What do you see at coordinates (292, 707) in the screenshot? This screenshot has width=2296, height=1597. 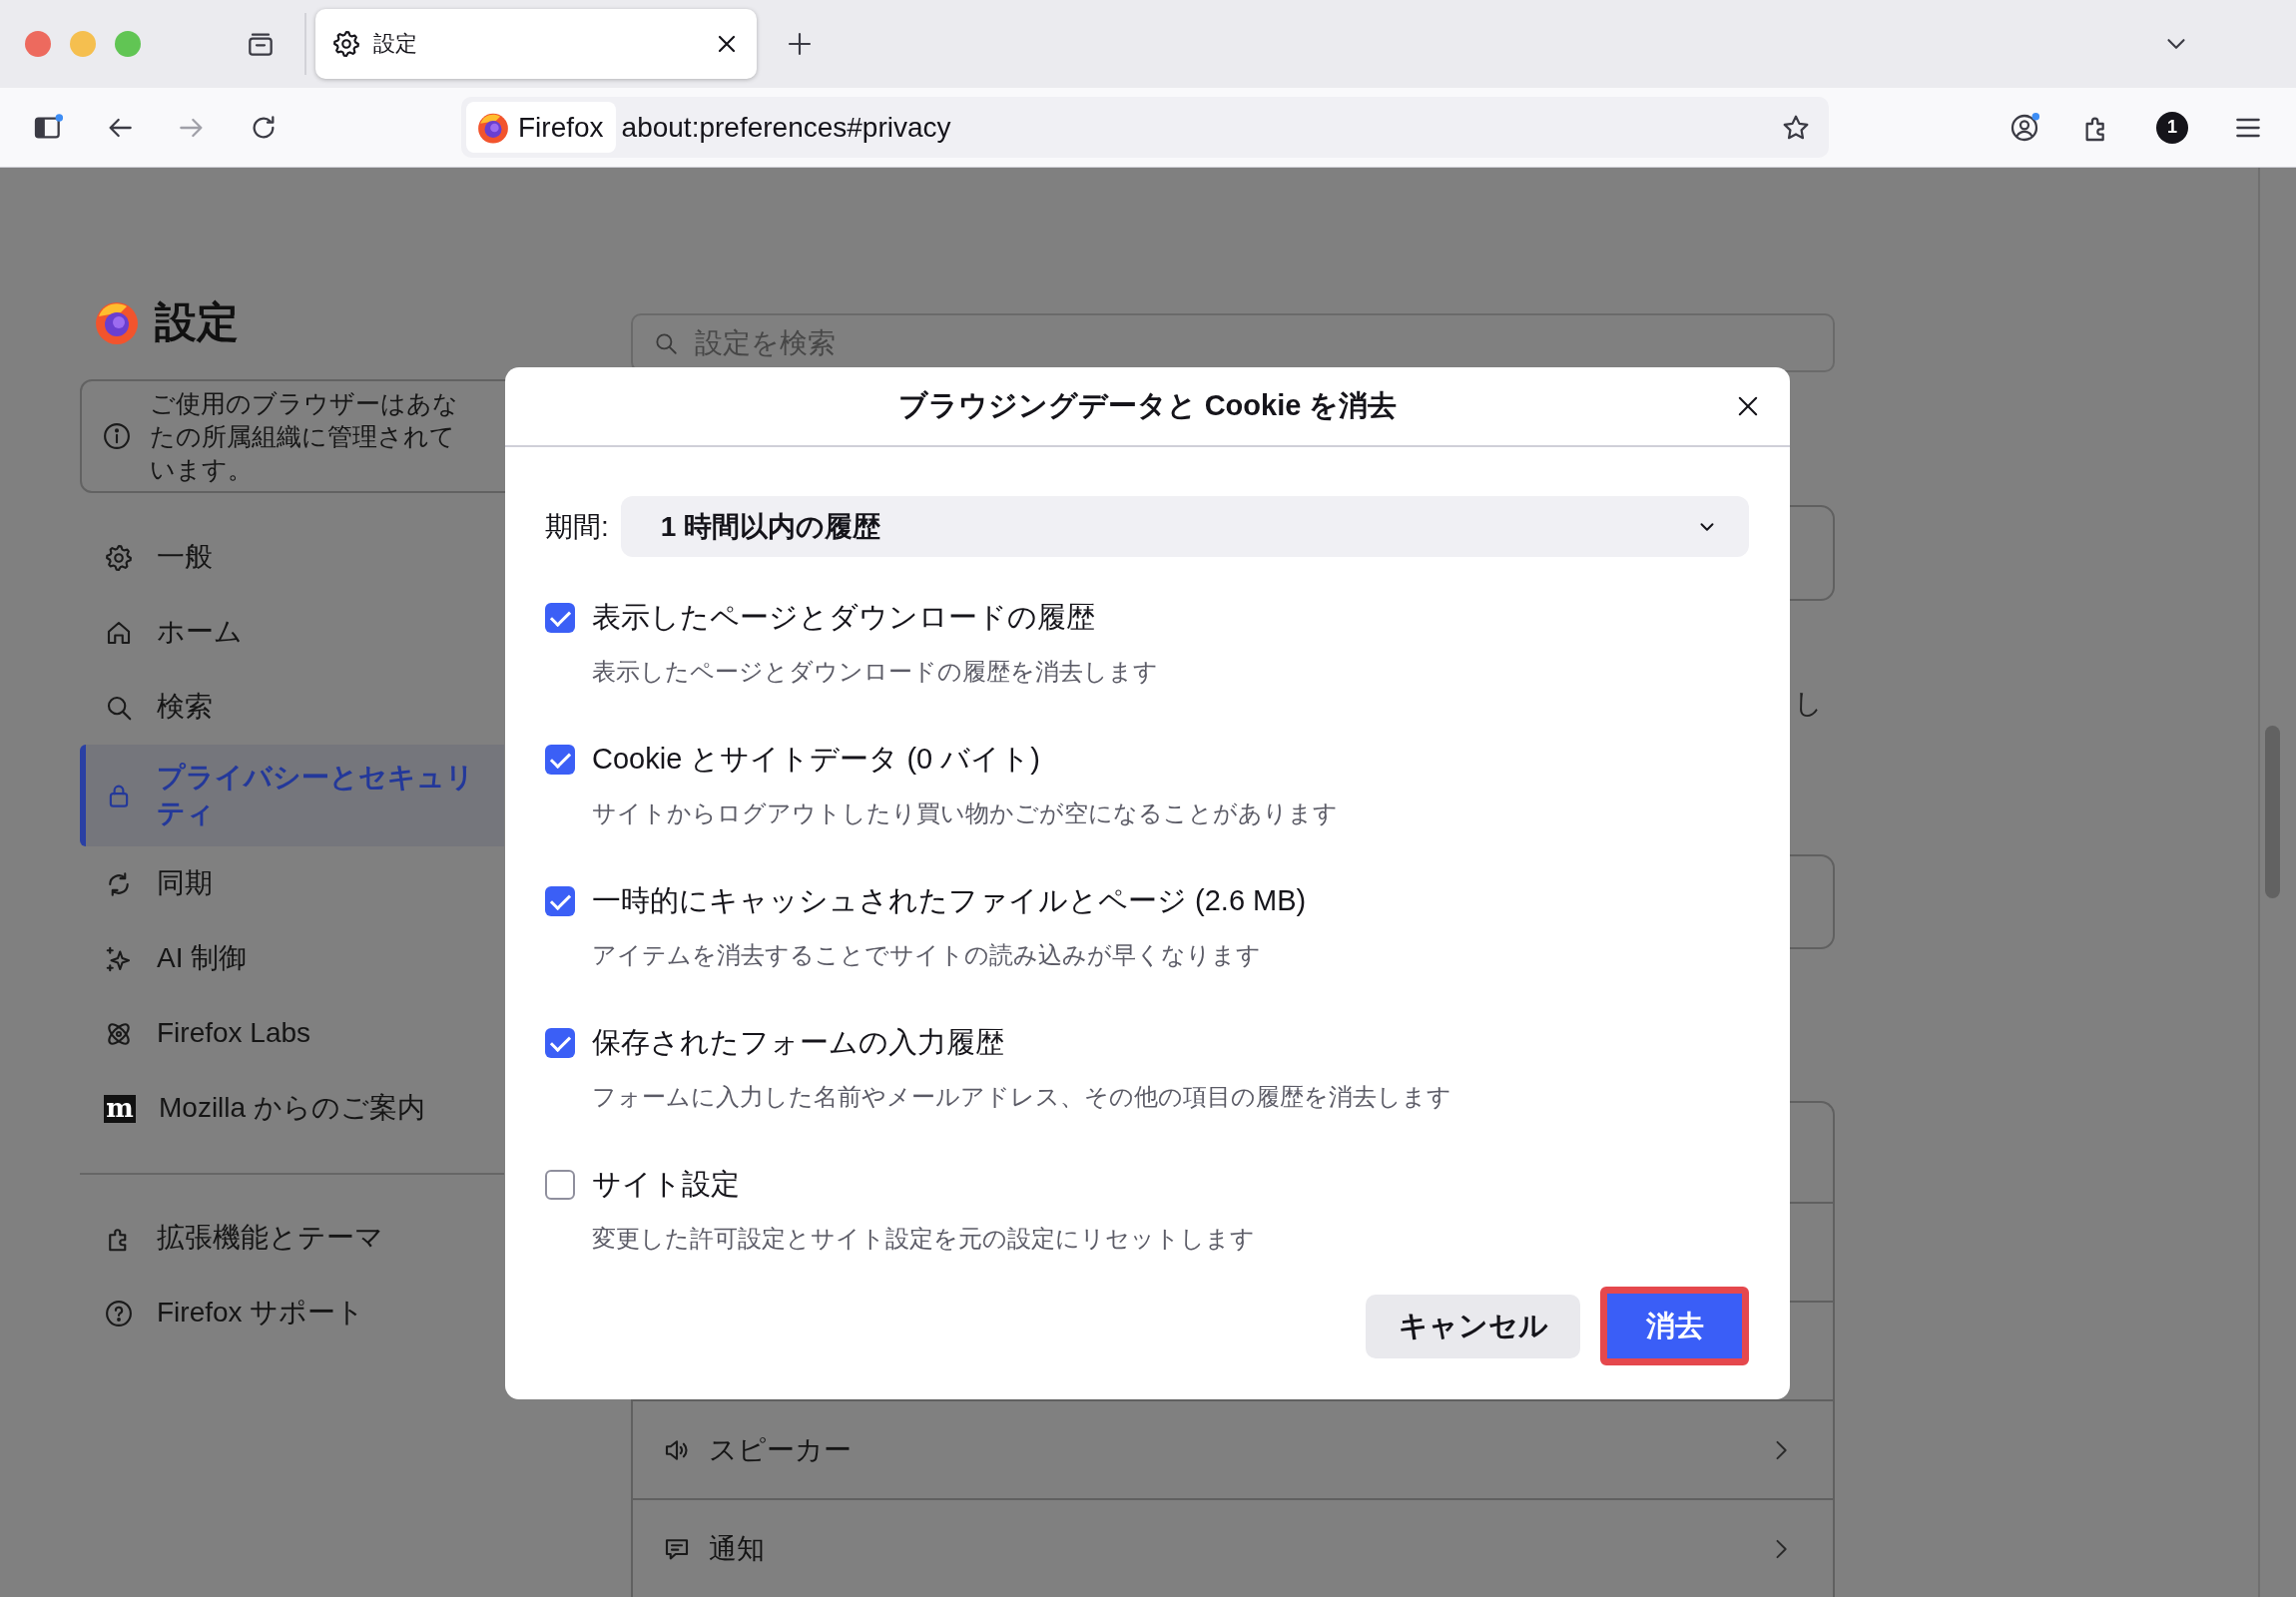 I see `sidebar-item: 検索` at bounding box center [292, 707].